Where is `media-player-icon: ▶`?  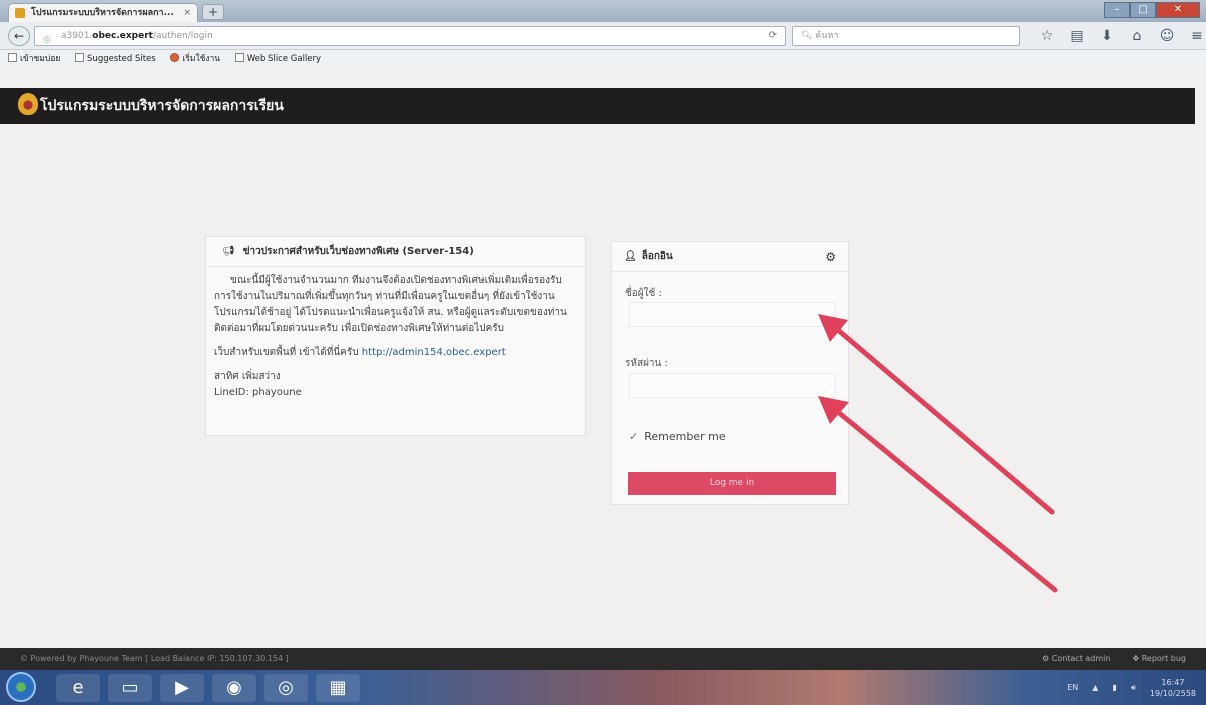
media-player-icon: ▶ is located at coordinates (182, 688).